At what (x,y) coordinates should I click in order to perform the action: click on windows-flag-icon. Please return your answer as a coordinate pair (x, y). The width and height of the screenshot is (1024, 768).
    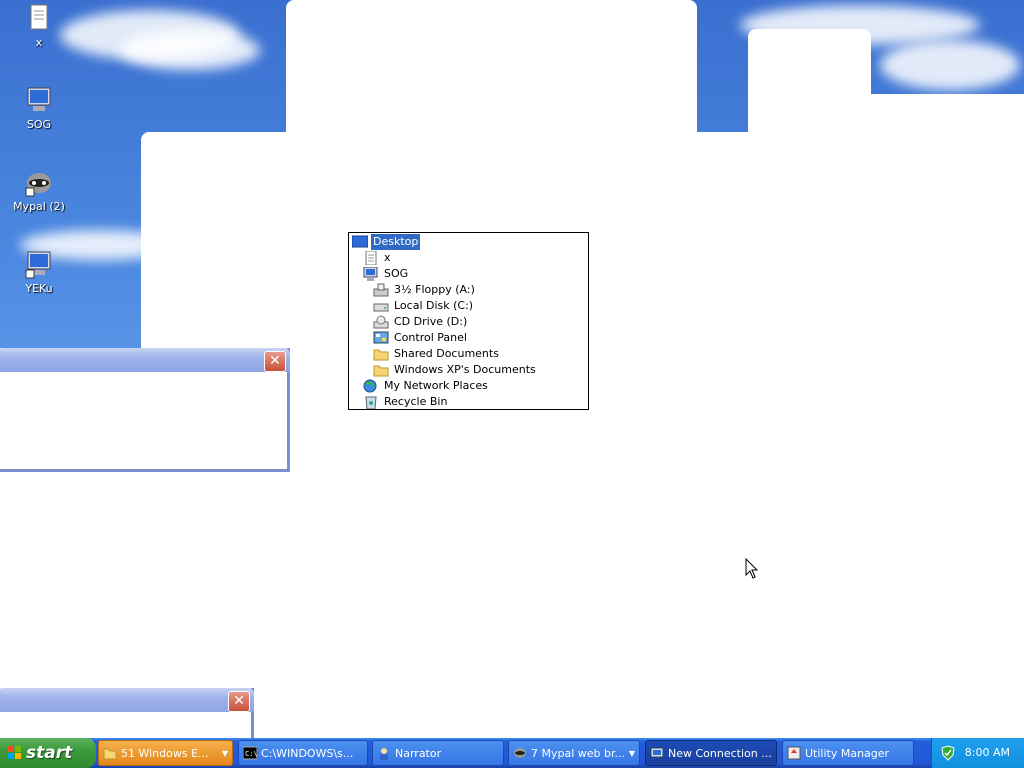
    Looking at the image, I should click on (14, 752).